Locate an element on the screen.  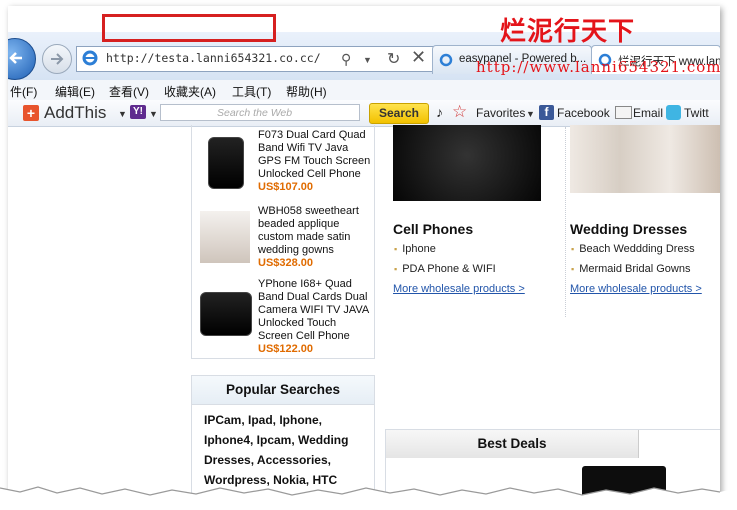
addthis-button: AddThis is located at coordinates (75, 113).